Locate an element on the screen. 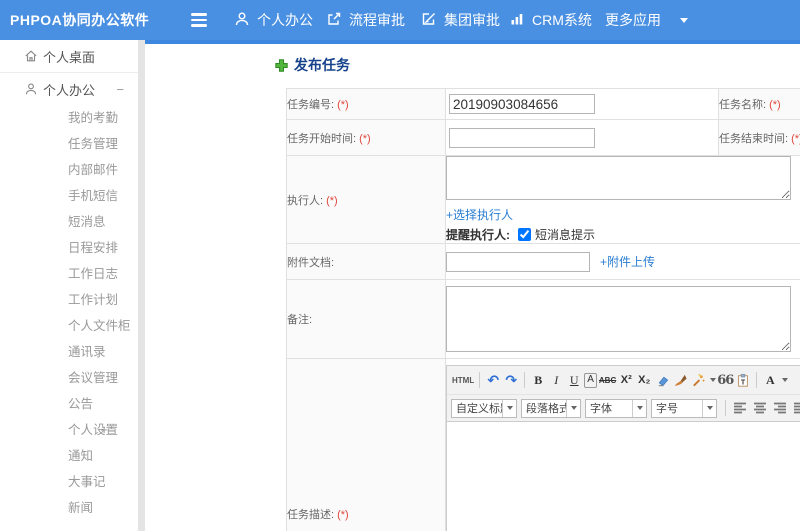 This screenshot has width=800, height=531. italic-button: I is located at coordinates (556, 380).